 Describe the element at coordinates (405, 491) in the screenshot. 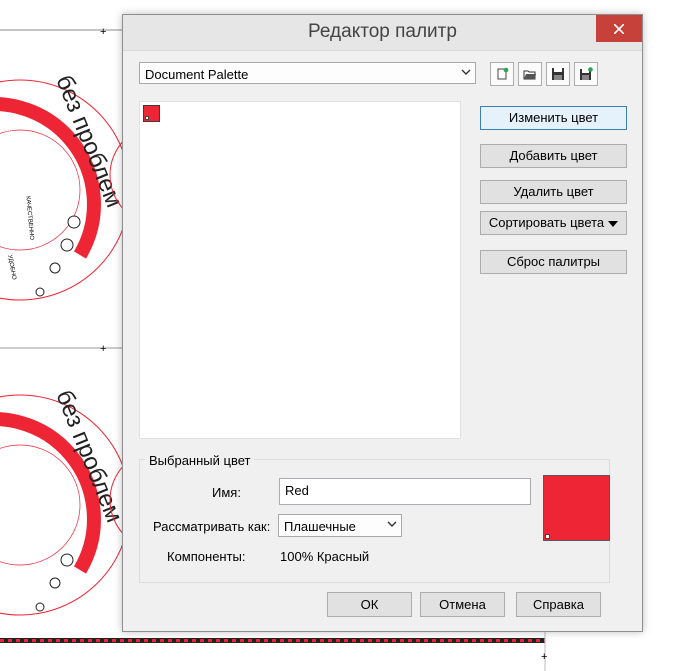

I see `color-name-field: Red` at that location.